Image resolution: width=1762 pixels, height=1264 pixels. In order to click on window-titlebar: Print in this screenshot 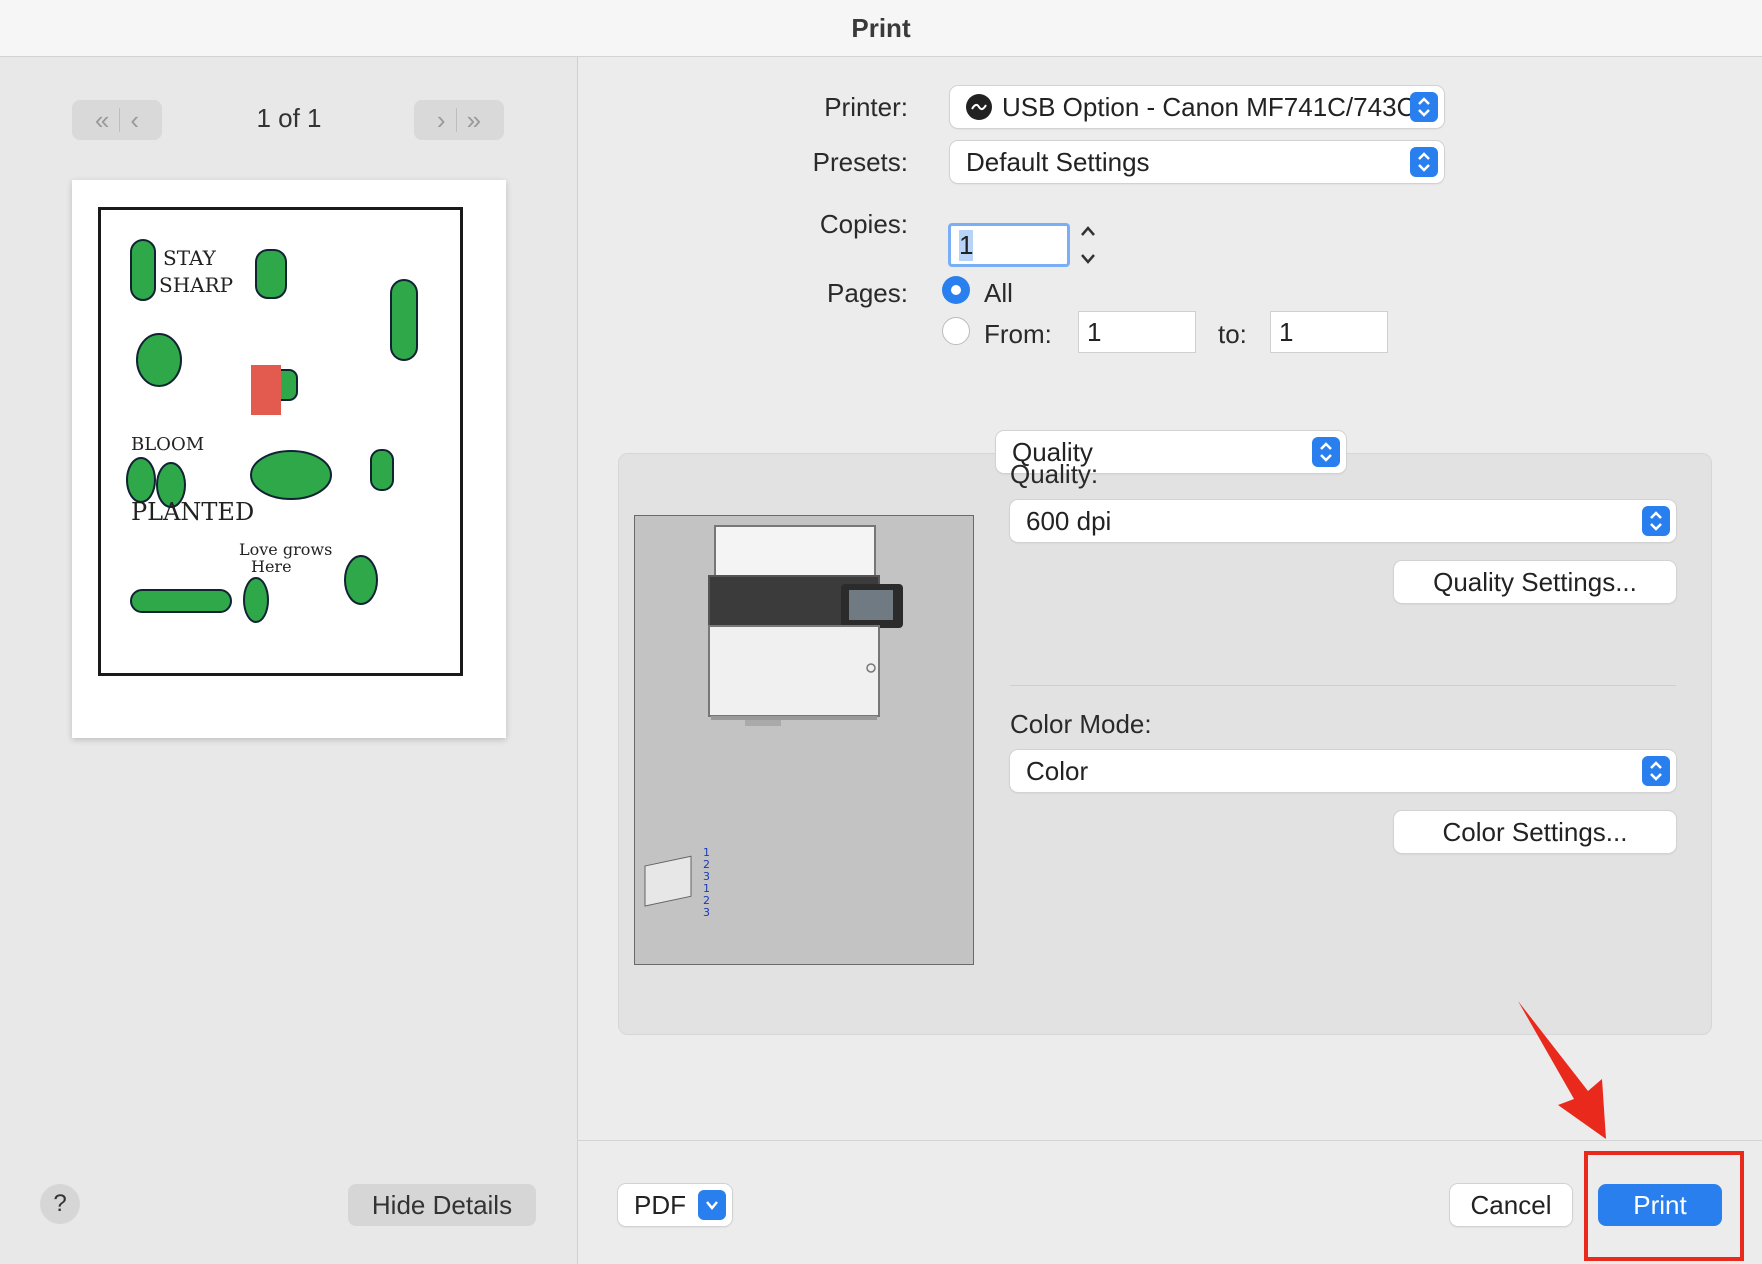, I will do `click(881, 28)`.